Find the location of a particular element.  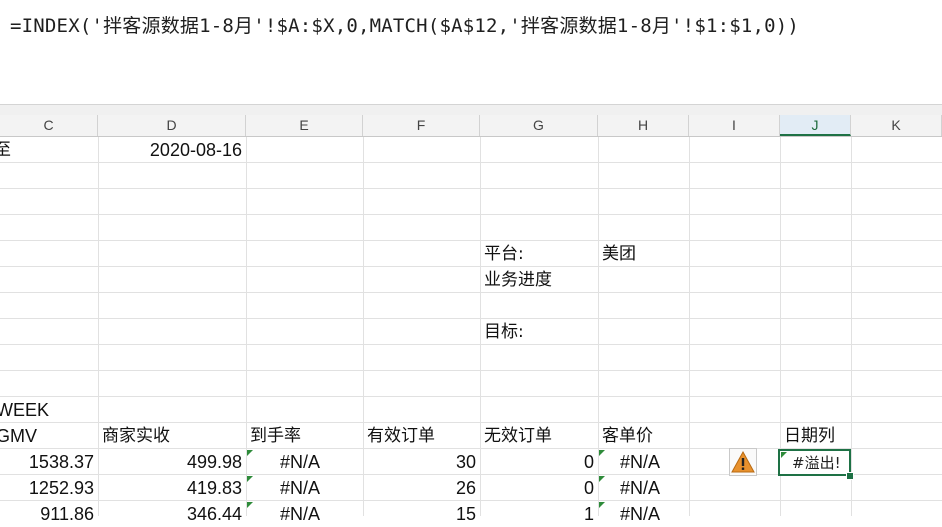

column-header-bar: C D E F G H I J K is located at coordinates (471, 126).